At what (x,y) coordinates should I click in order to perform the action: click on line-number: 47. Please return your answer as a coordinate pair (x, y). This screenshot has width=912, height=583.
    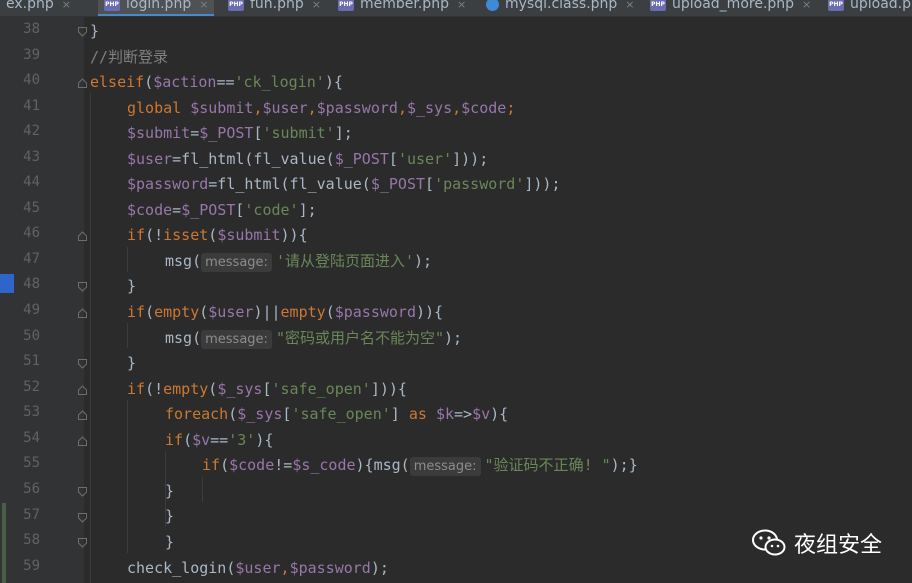
    Looking at the image, I should click on (31, 259).